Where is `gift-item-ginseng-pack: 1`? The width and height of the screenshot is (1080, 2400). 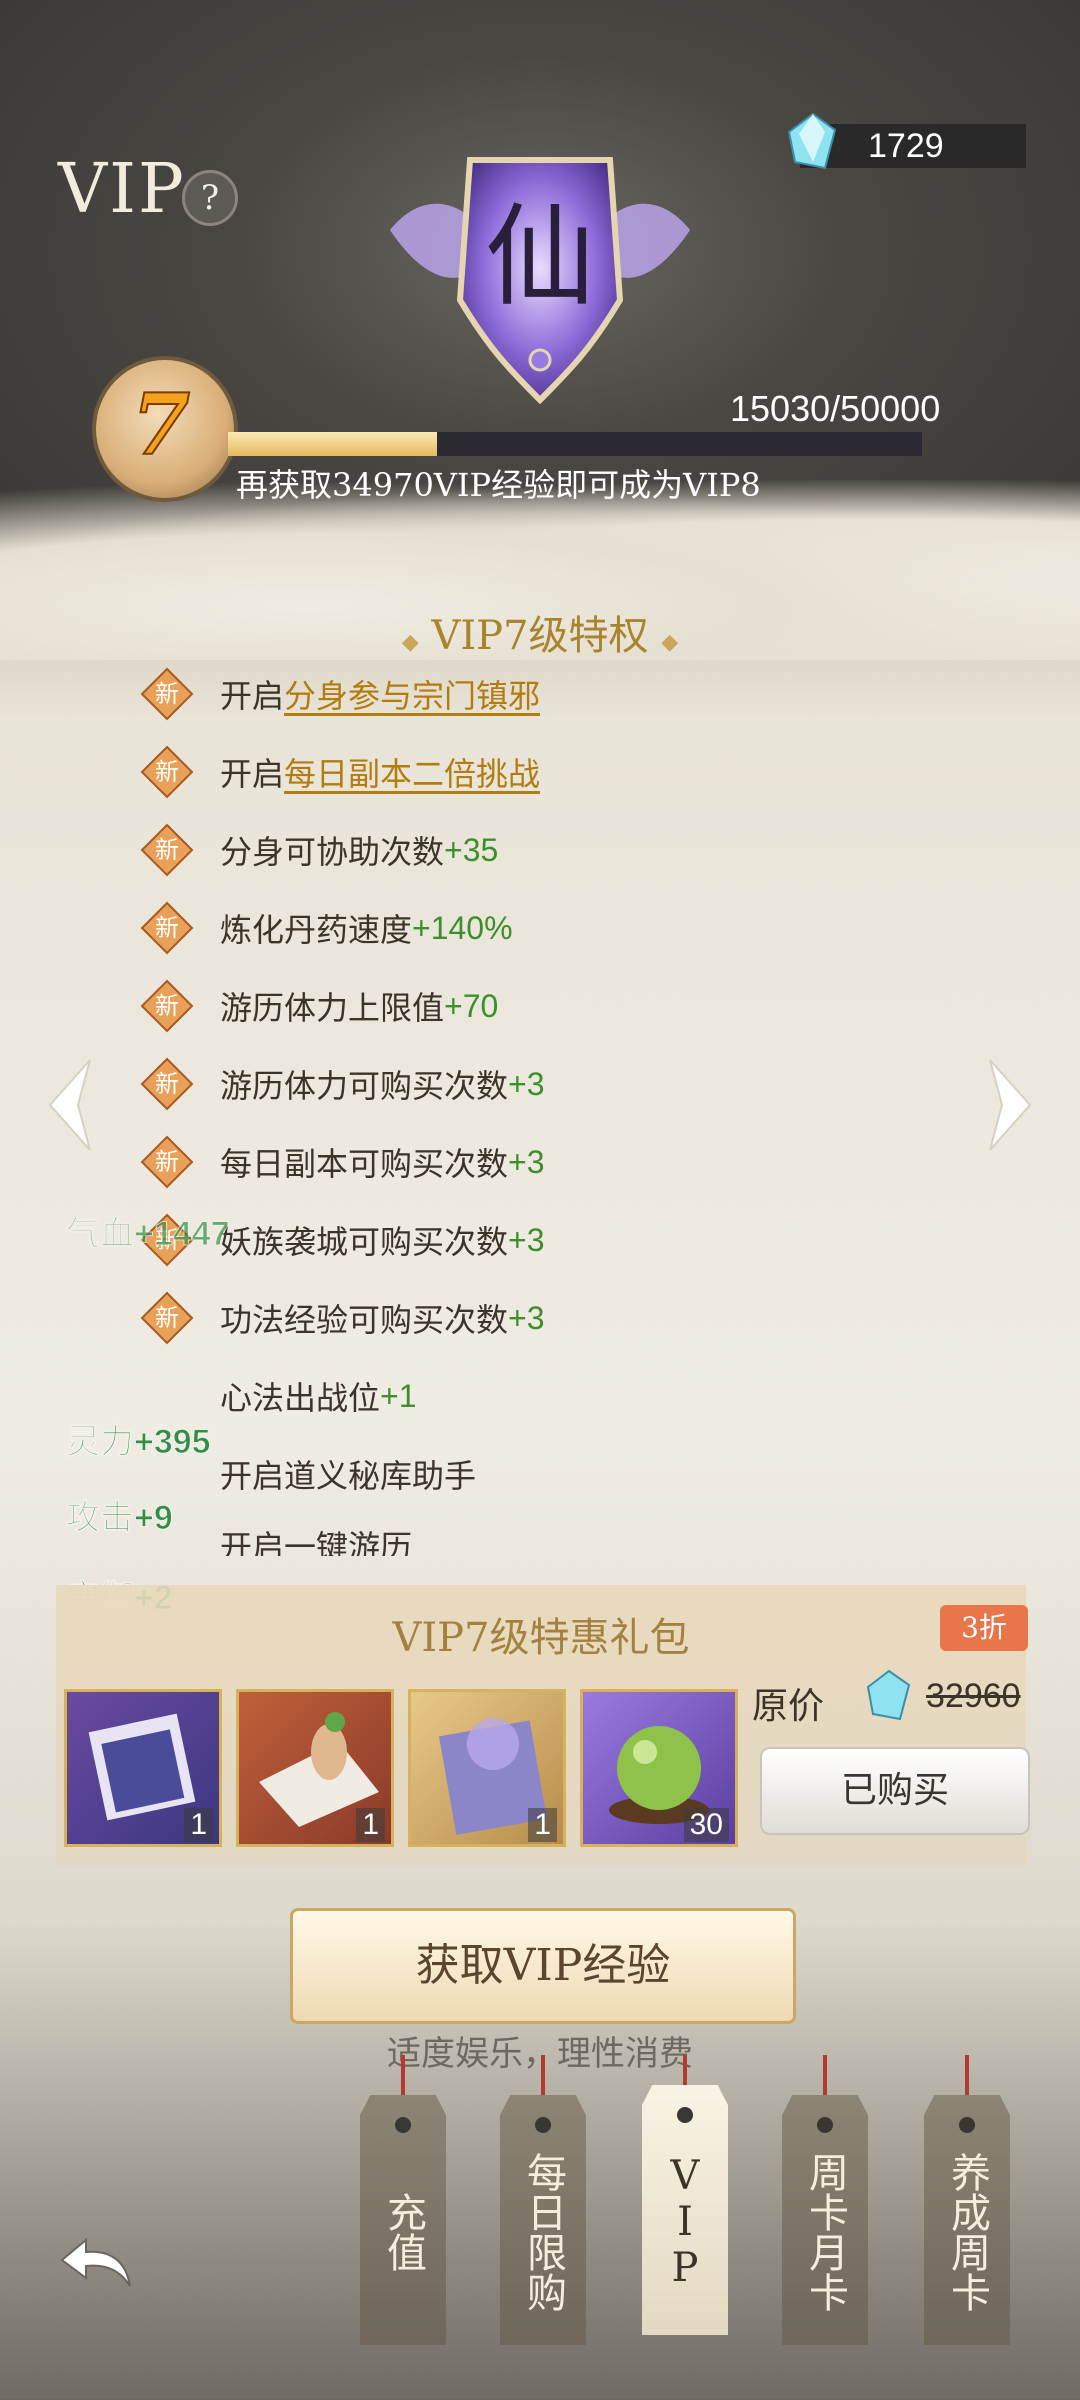 gift-item-ginseng-pack: 1 is located at coordinates (315, 1768).